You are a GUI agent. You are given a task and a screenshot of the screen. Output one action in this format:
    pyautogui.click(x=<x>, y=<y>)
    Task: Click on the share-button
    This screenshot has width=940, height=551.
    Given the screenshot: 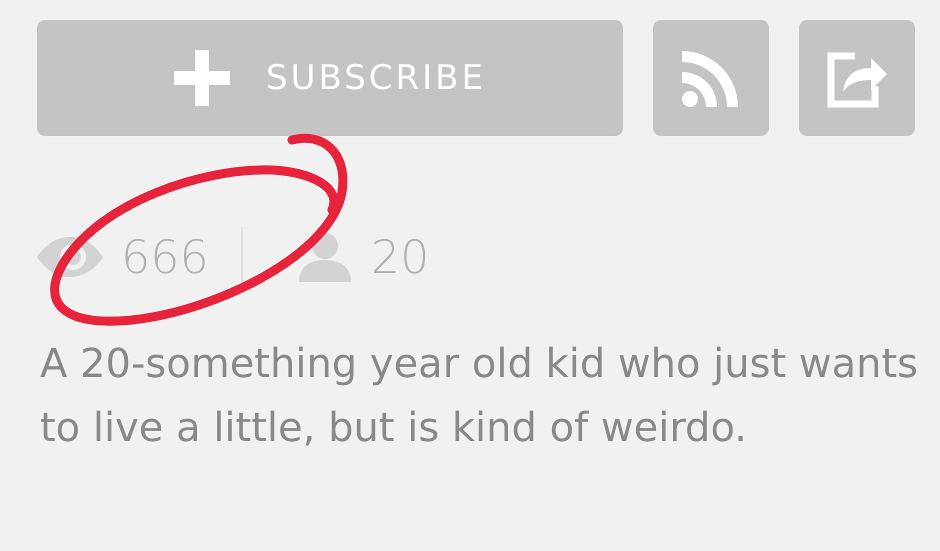 What is the action you would take?
    pyautogui.click(x=857, y=78)
    